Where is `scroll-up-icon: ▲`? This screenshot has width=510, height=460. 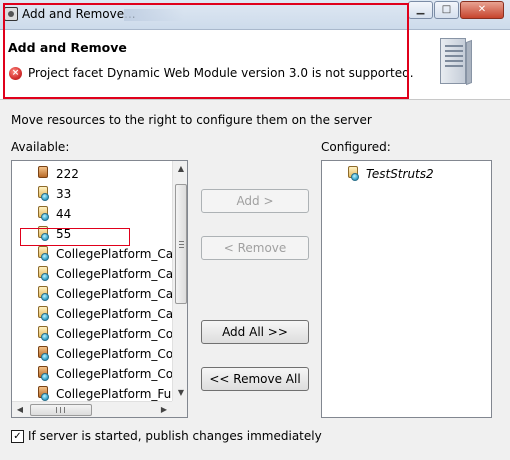
scroll-up-icon: ▲ is located at coordinates (180, 169).